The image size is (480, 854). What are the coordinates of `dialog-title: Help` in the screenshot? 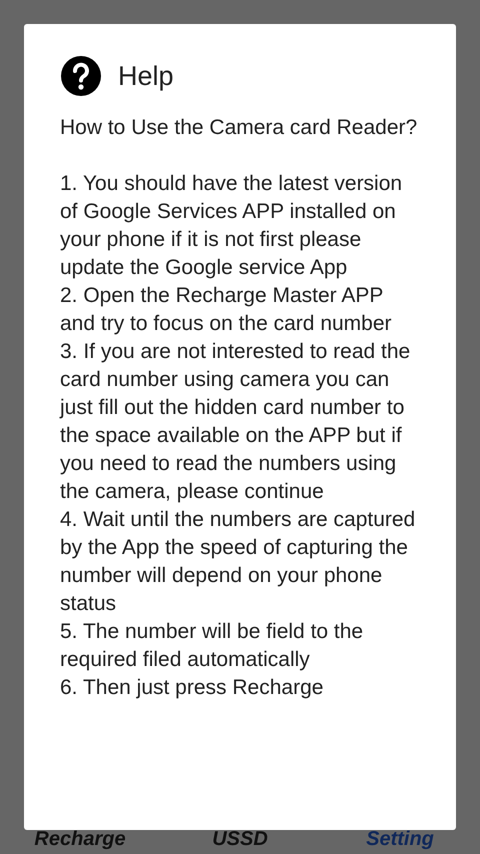 It's located at (146, 76).